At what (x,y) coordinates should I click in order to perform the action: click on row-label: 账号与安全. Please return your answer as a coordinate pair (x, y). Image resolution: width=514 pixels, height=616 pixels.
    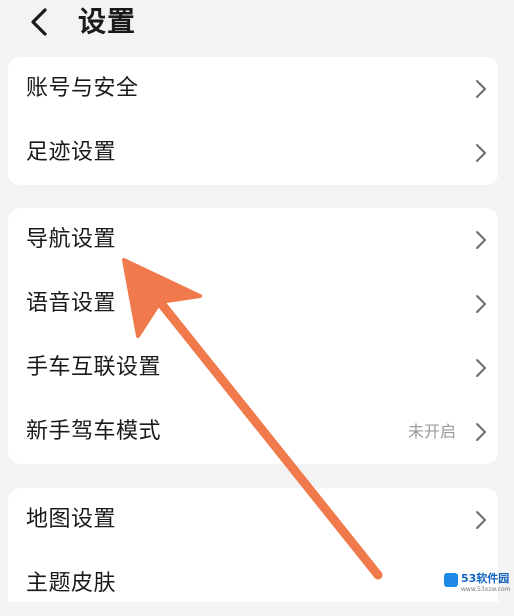
    Looking at the image, I should click on (82, 88).